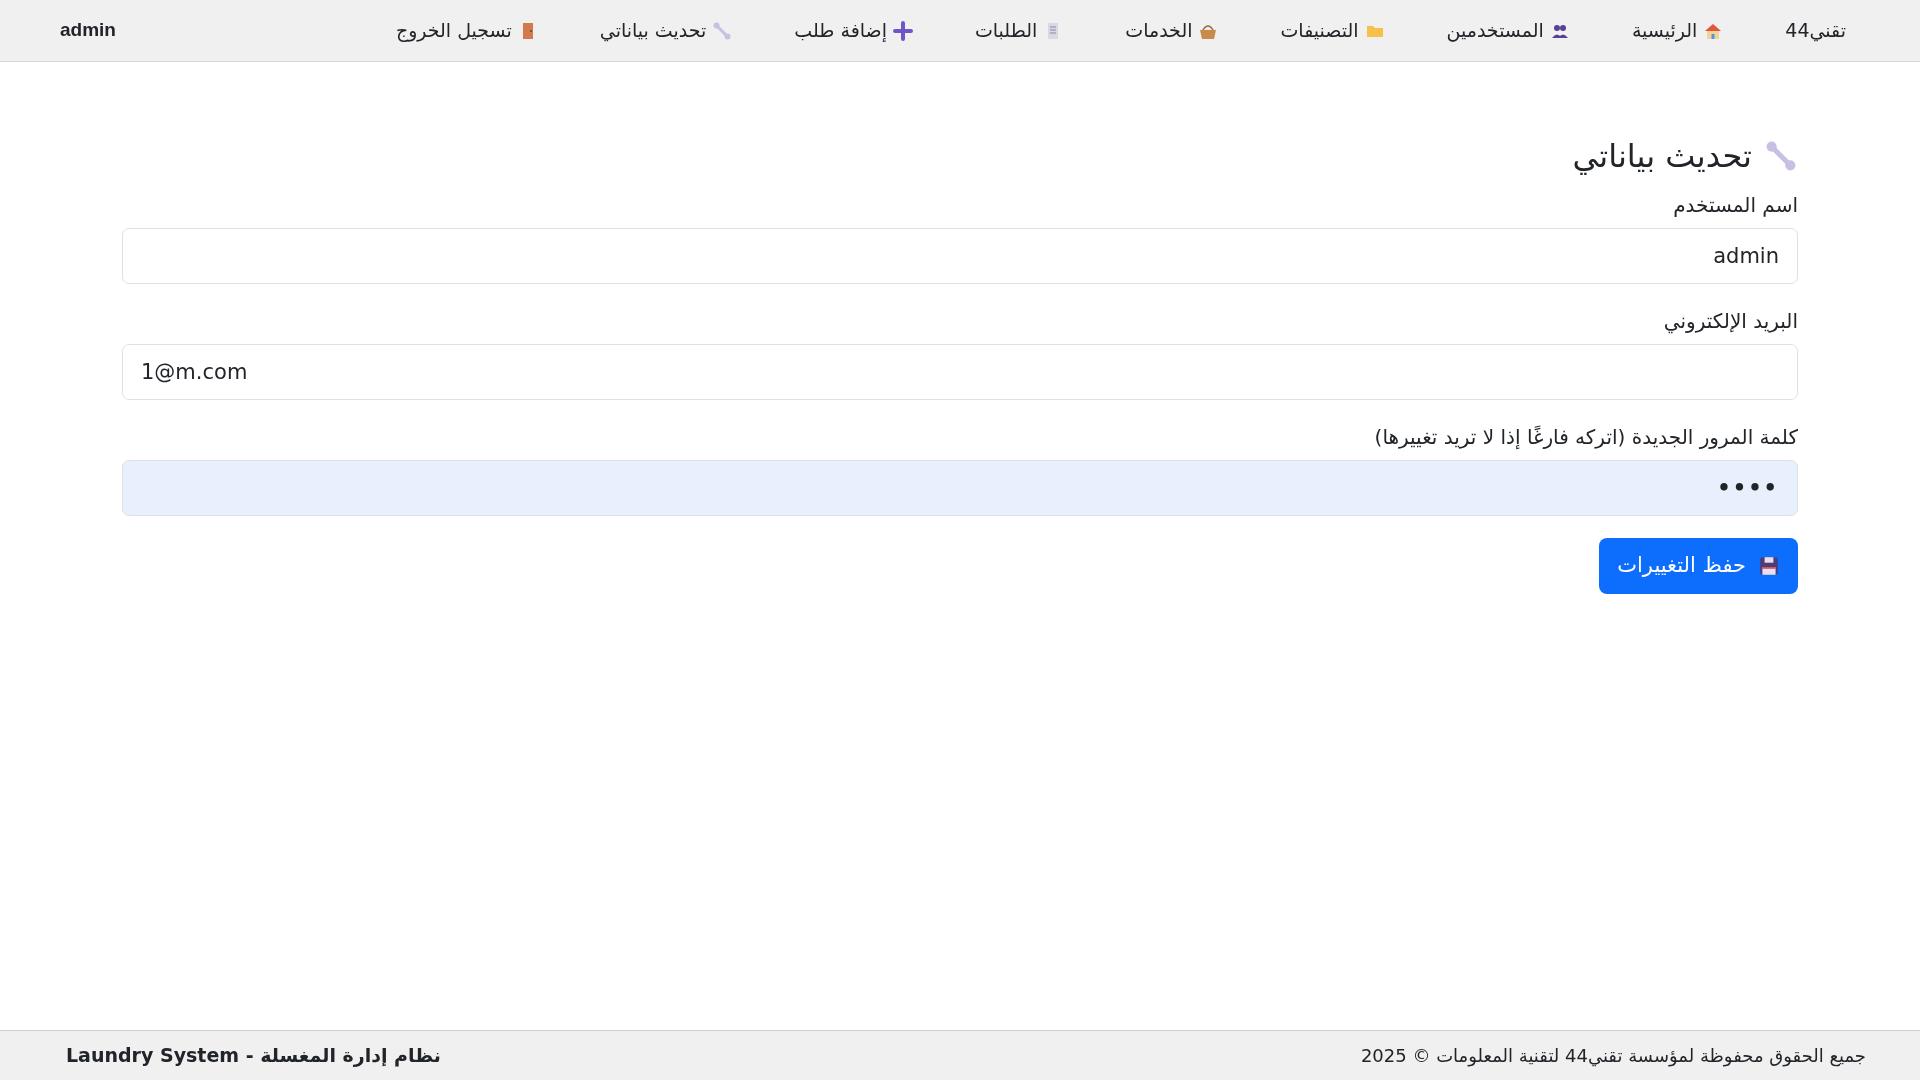 This screenshot has height=1080, width=1920. What do you see at coordinates (1508, 30) in the screenshot?
I see `nav-link: المستخدمين` at bounding box center [1508, 30].